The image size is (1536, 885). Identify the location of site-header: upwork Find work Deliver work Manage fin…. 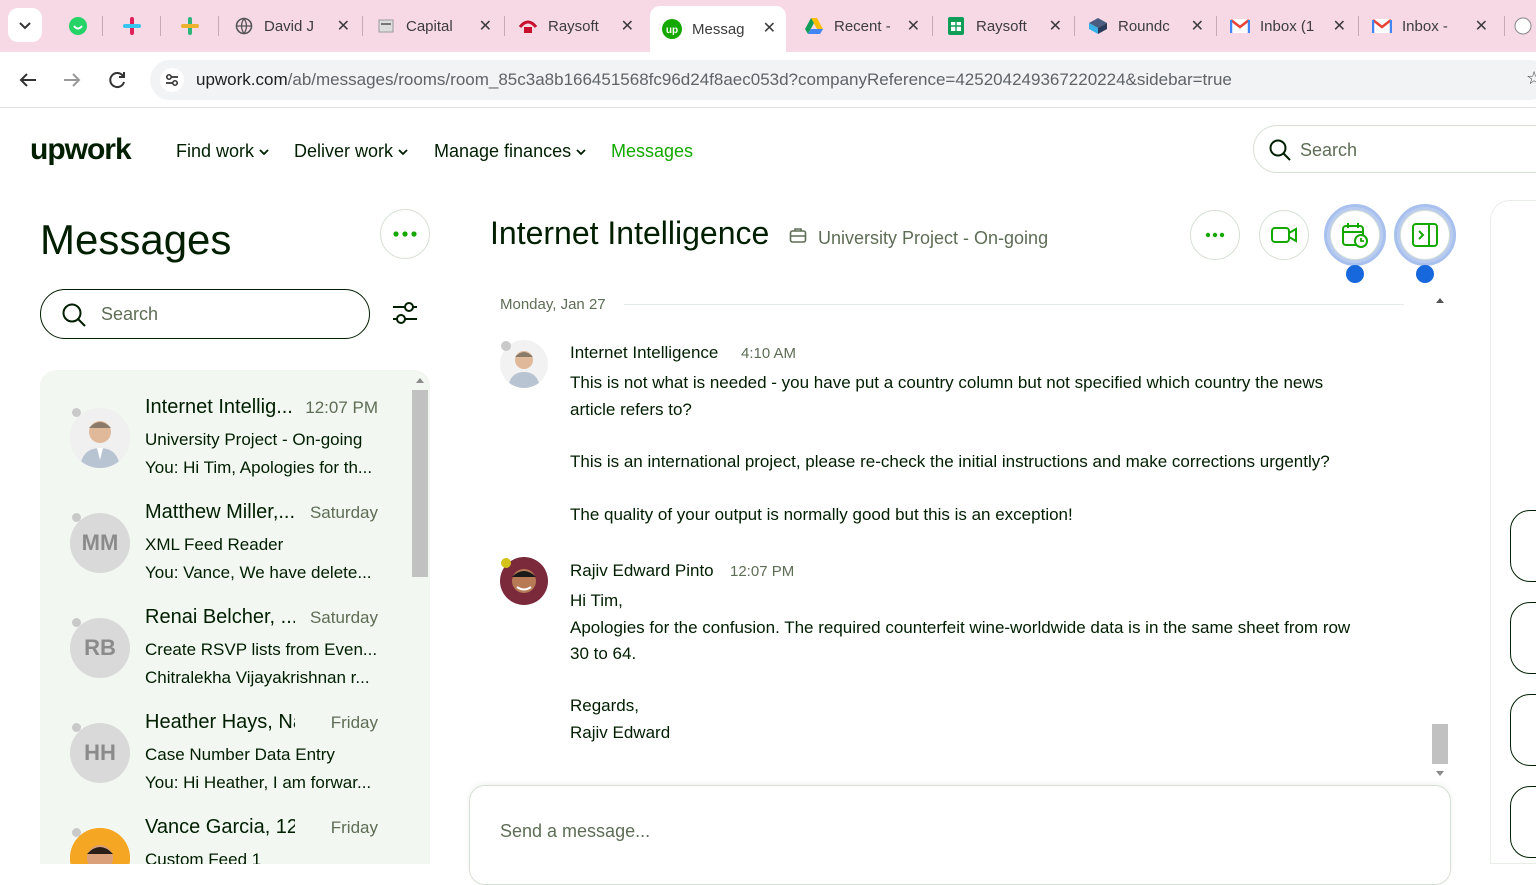
(768, 150).